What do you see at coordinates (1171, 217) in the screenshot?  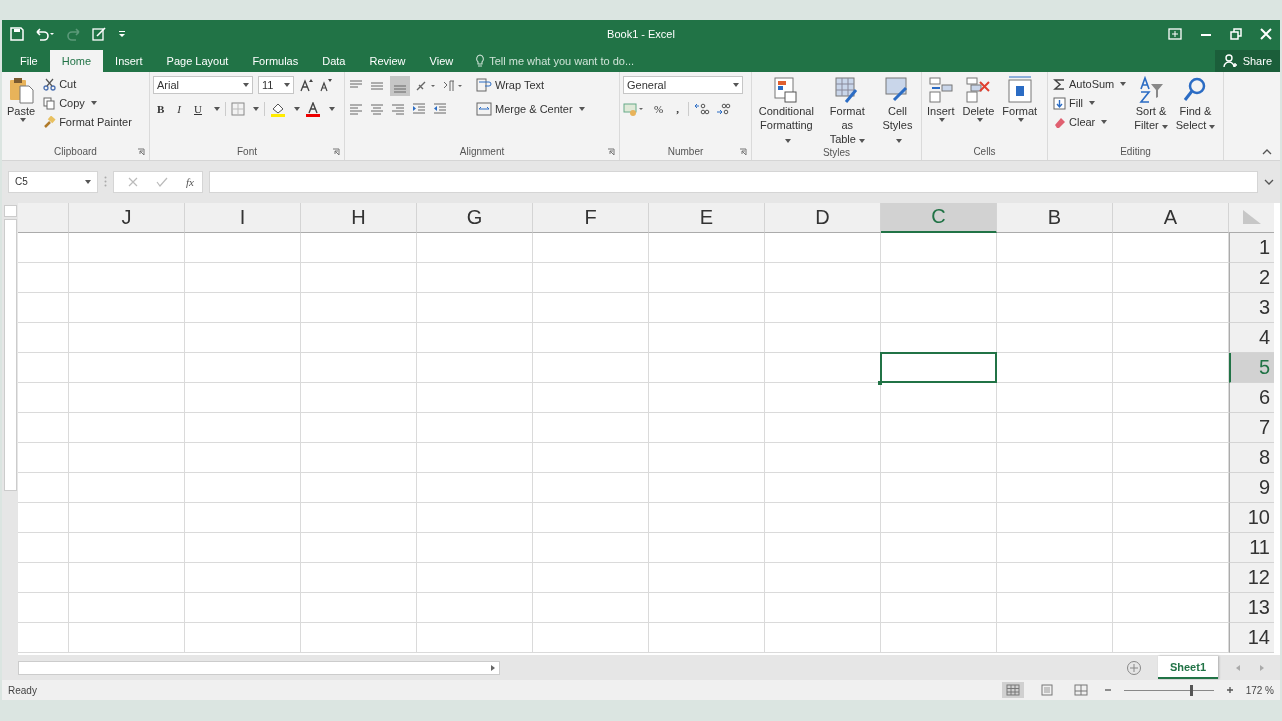 I see `column-header: A` at bounding box center [1171, 217].